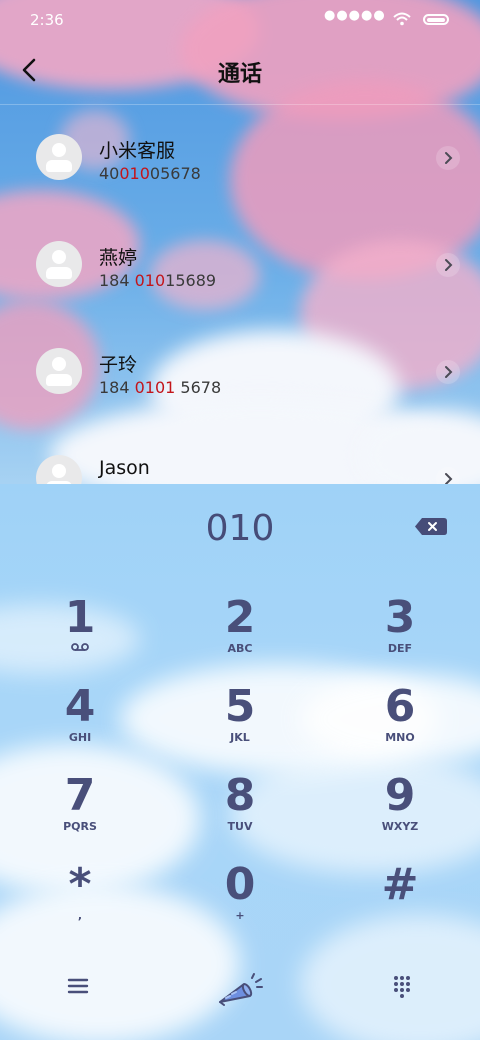 The width and height of the screenshot is (480, 1040). Describe the element at coordinates (436, 19) in the screenshot. I see `battery-icon` at that location.